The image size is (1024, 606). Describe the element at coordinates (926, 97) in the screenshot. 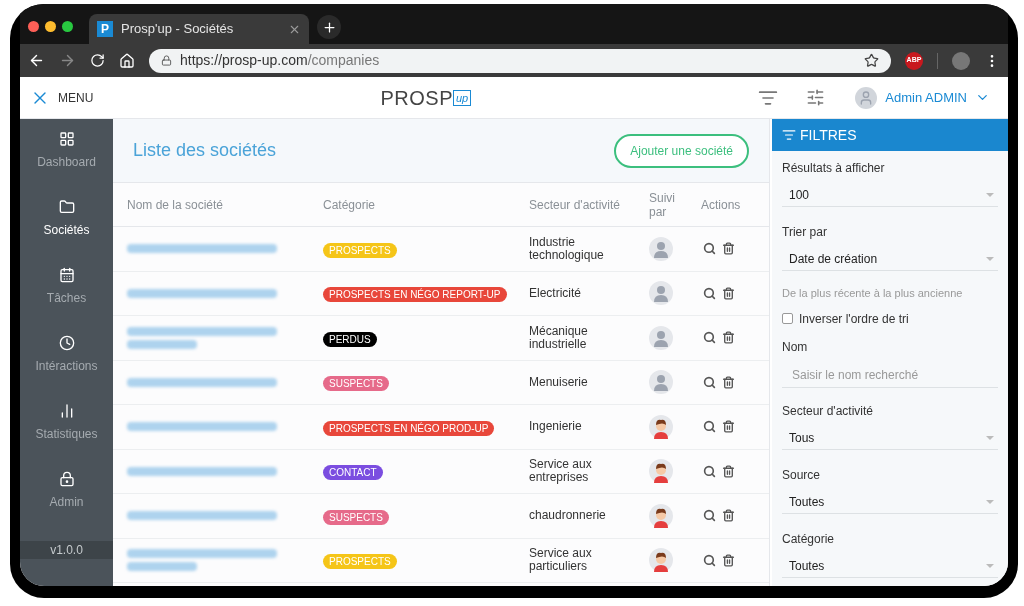

I see `user-name: Admin ADMIN` at that location.